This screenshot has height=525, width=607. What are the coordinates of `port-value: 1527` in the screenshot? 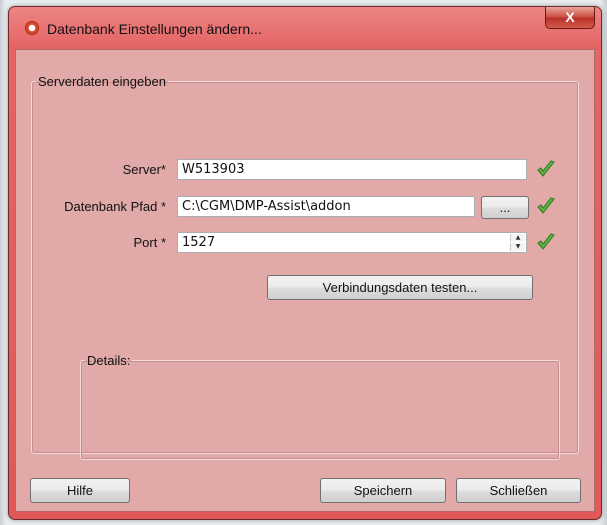 It's located at (199, 242).